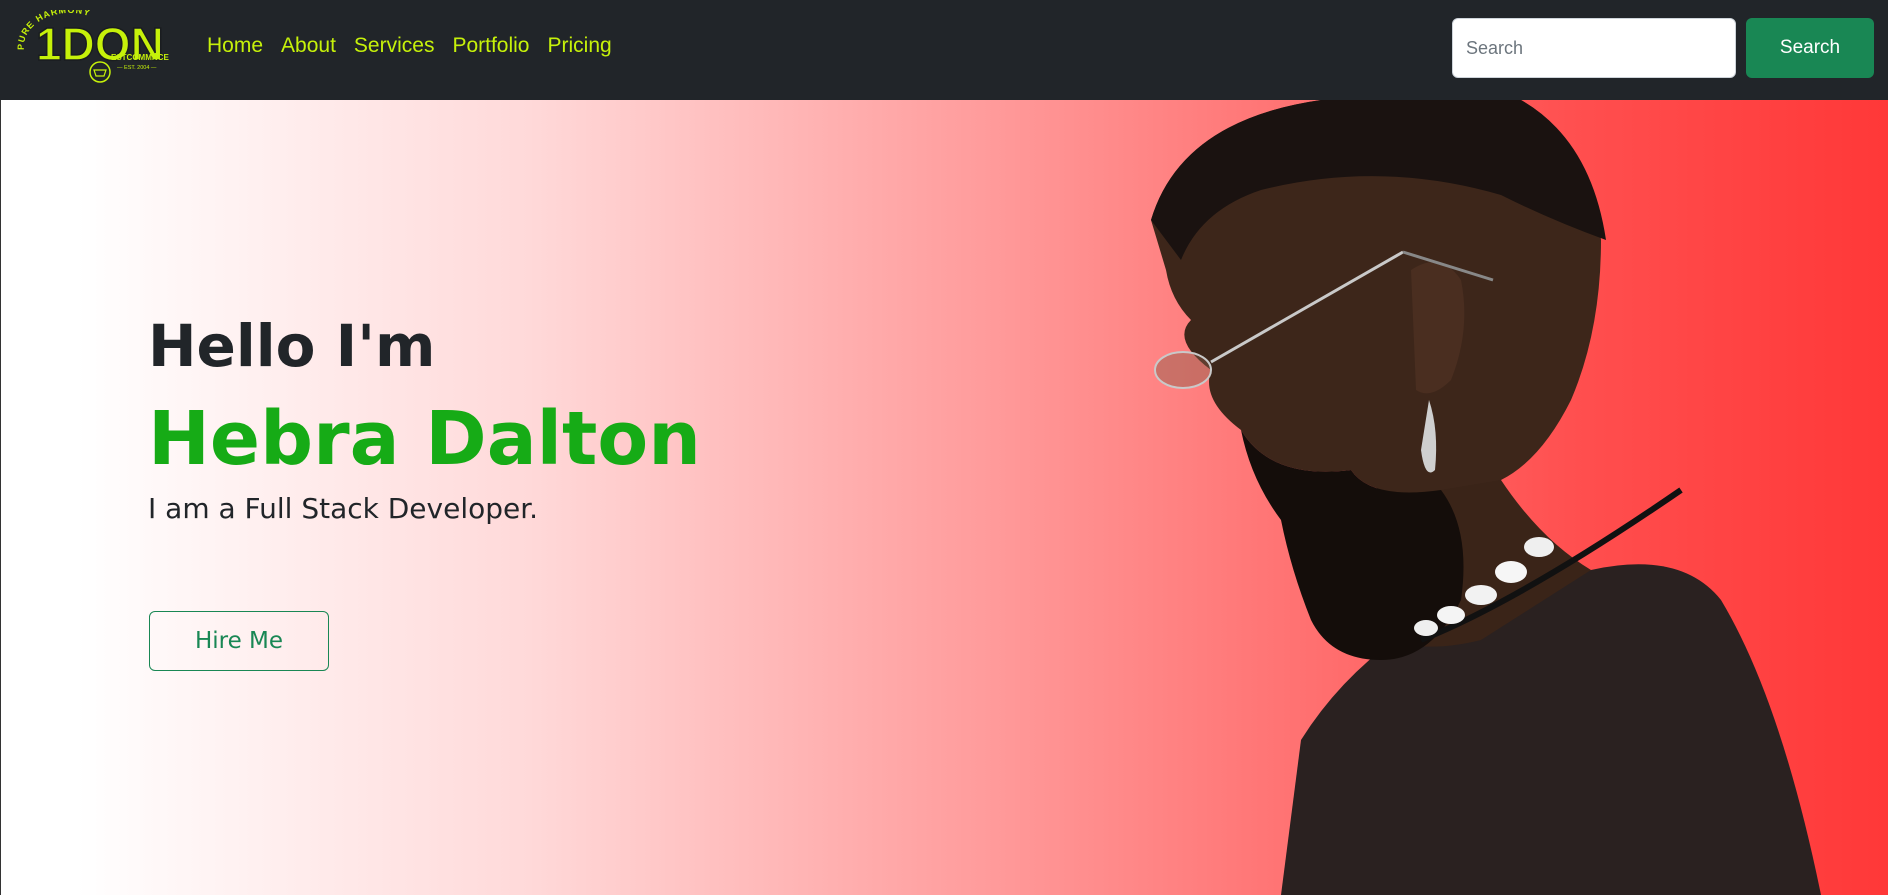 Image resolution: width=1888 pixels, height=895 pixels. Describe the element at coordinates (1594, 48) in the screenshot. I see `search-input` at that location.